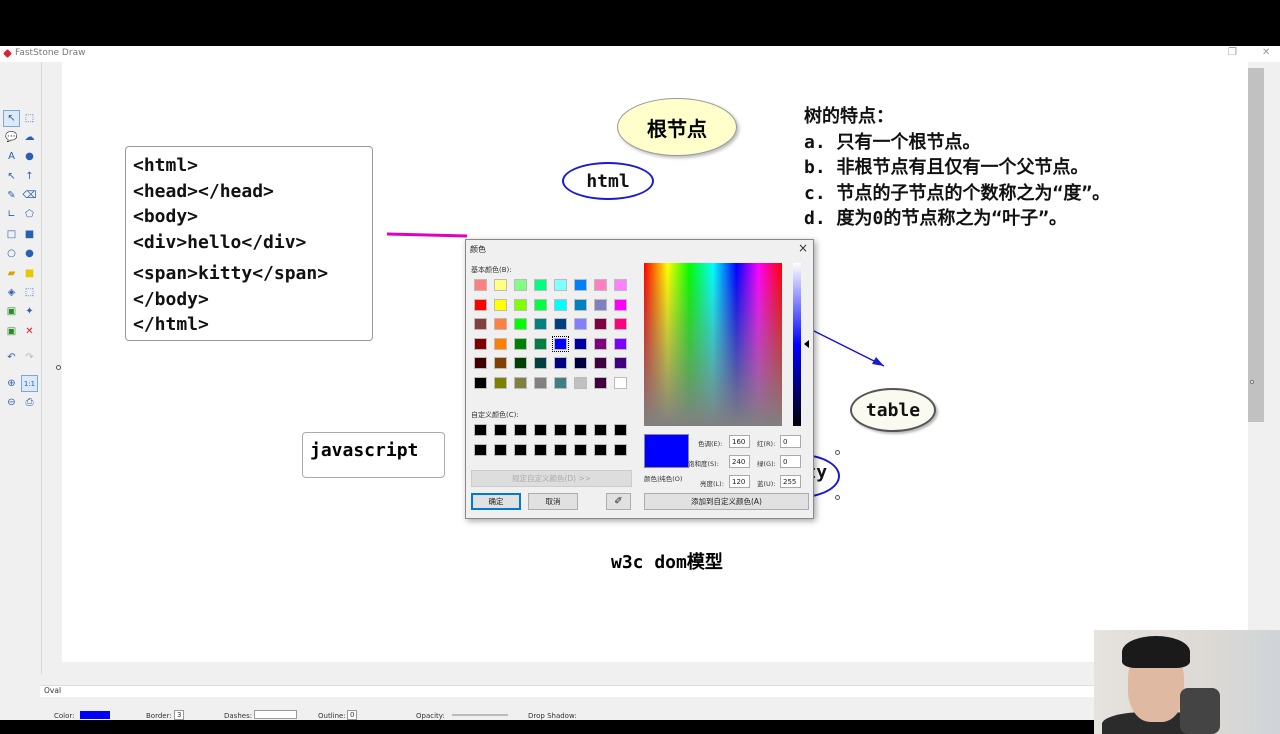  What do you see at coordinates (29, 311) in the screenshot?
I see `stamp-tool-icon: ✦` at bounding box center [29, 311].